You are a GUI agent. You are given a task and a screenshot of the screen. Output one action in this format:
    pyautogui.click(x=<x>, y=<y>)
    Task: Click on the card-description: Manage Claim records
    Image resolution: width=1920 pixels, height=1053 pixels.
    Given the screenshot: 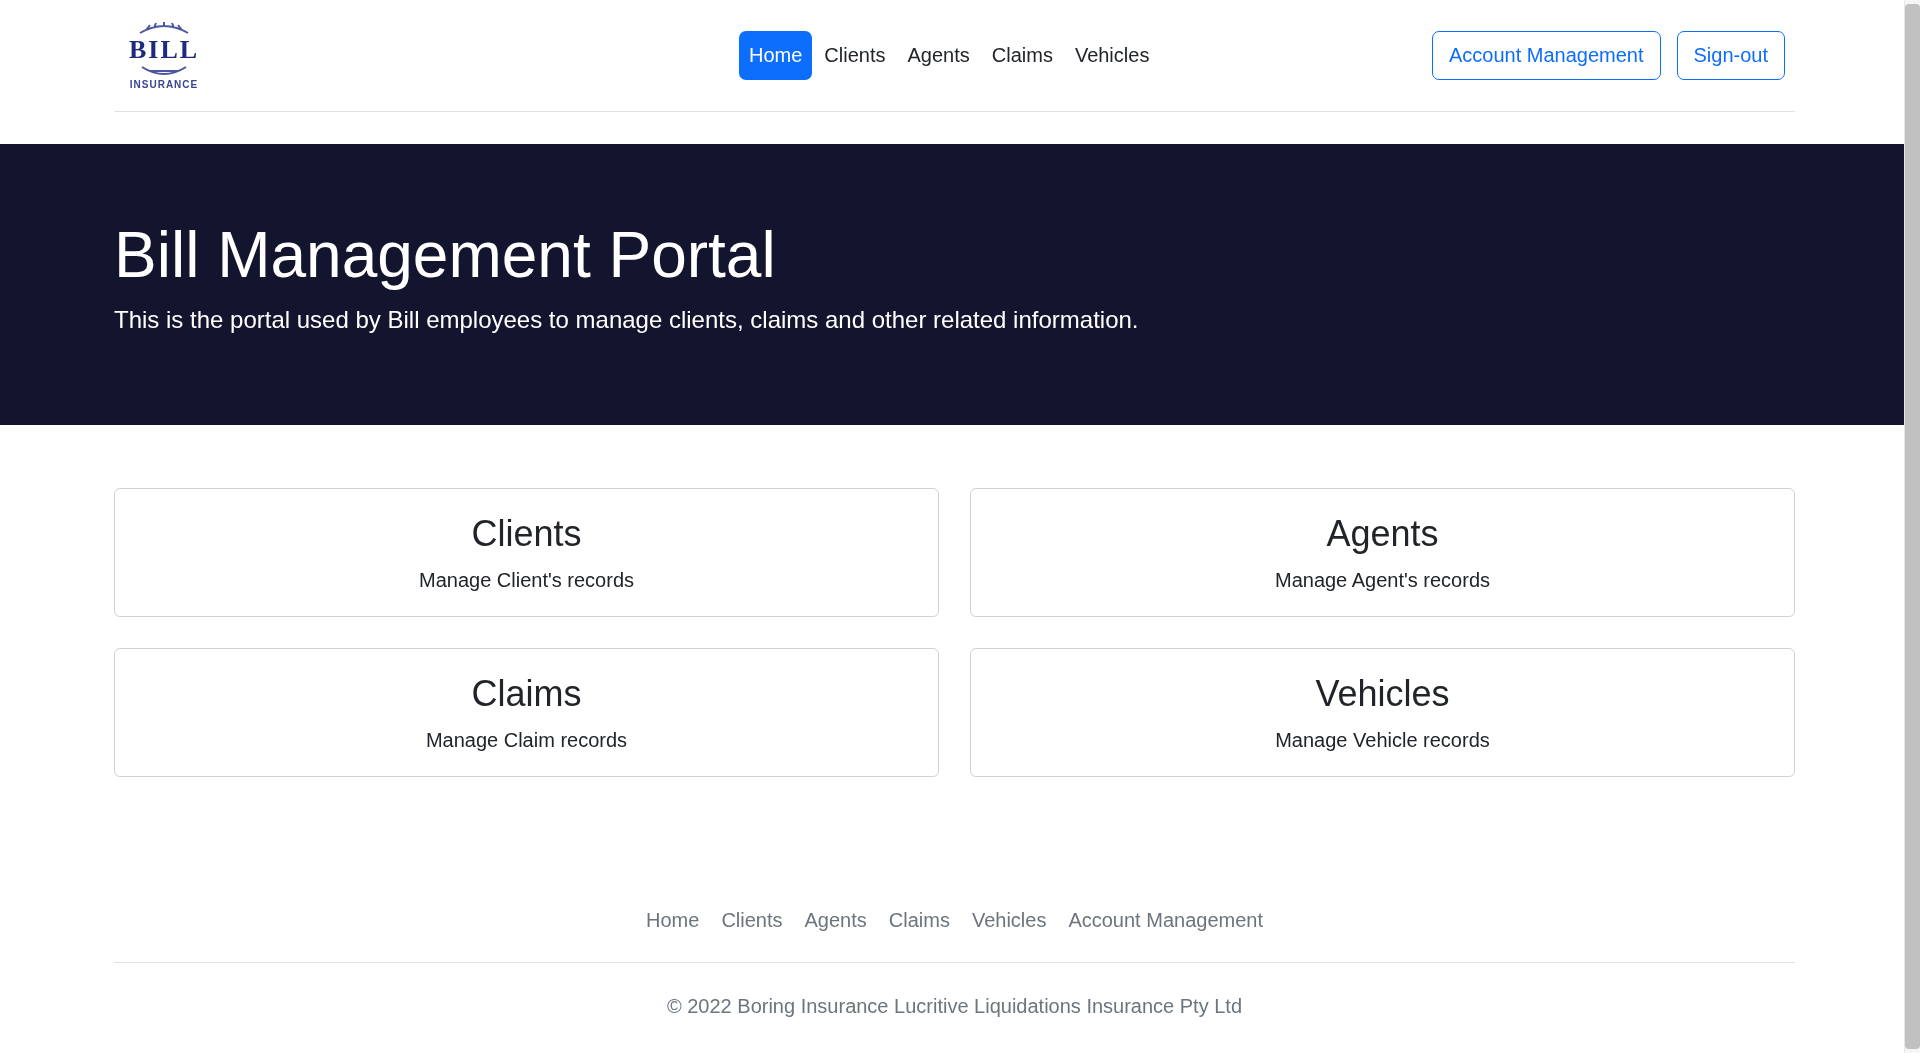 What is the action you would take?
    pyautogui.click(x=526, y=740)
    